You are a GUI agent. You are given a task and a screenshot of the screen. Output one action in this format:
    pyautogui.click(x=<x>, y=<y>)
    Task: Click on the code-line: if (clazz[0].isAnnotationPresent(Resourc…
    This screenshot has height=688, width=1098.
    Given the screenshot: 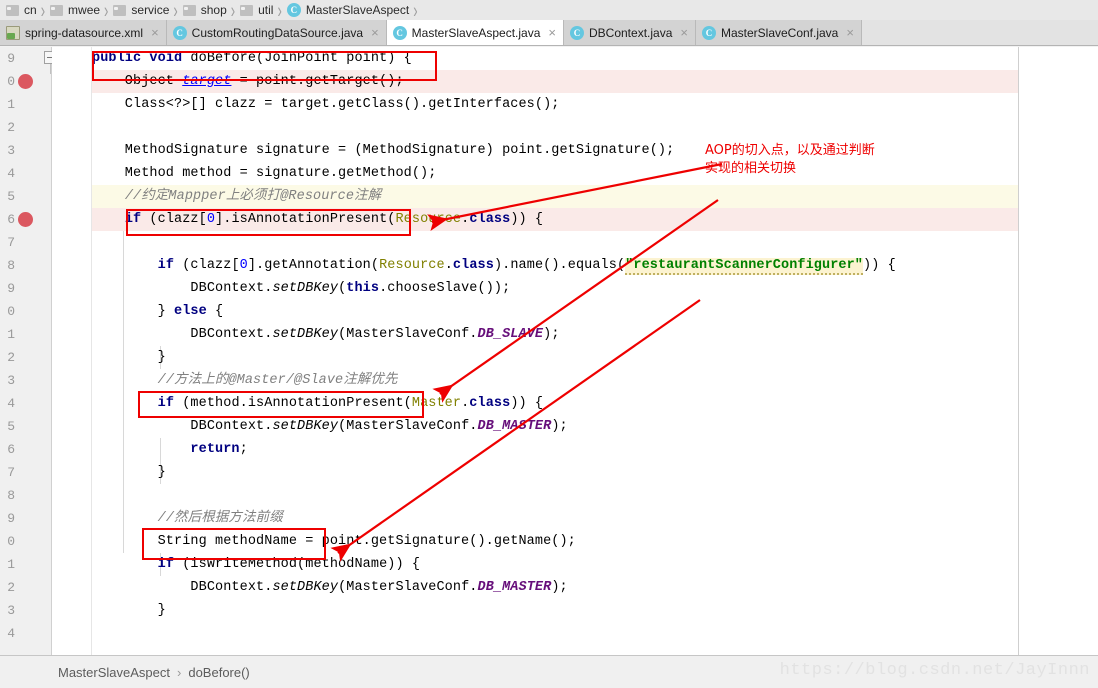 What is the action you would take?
    pyautogui.click(x=334, y=219)
    